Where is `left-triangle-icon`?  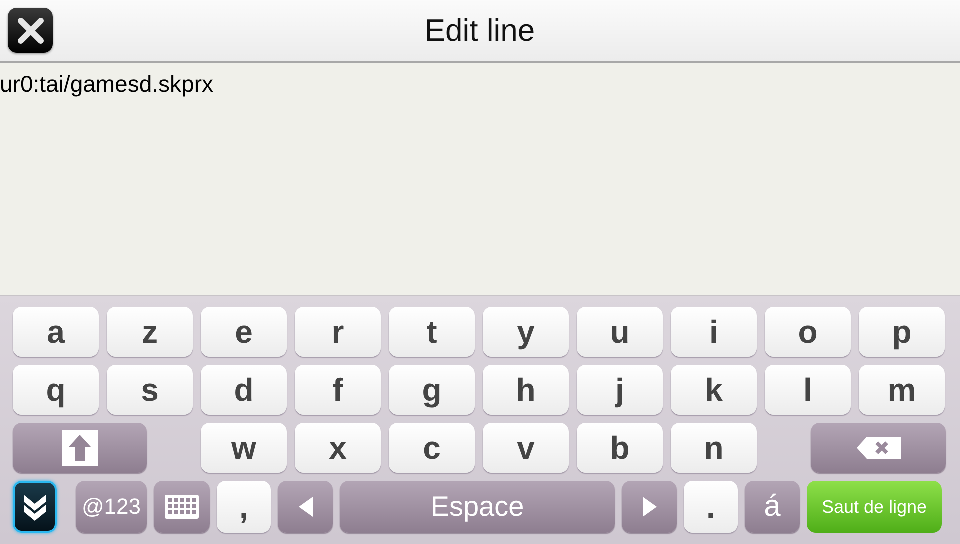 left-triangle-icon is located at coordinates (305, 507).